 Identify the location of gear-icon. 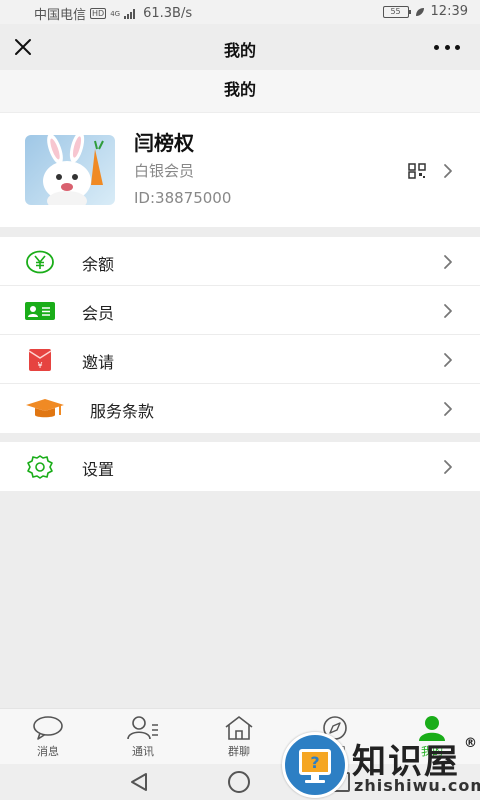
(40, 467).